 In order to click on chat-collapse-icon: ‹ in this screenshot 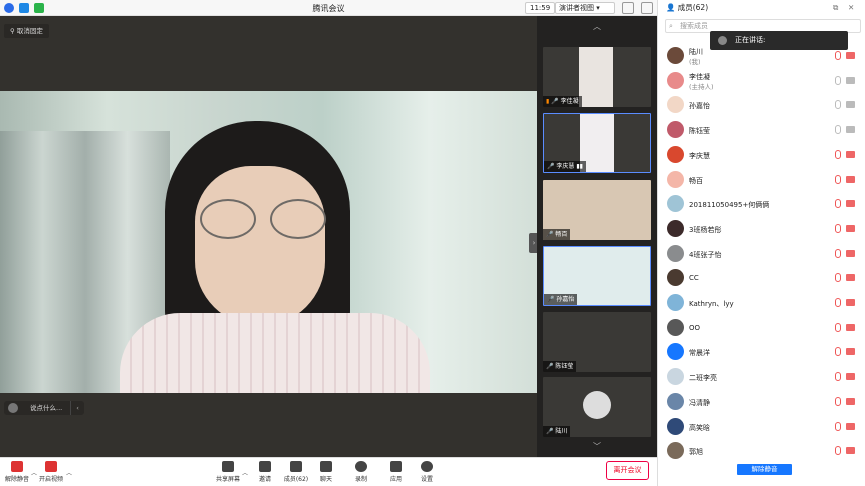, I will do `click(77, 408)`.